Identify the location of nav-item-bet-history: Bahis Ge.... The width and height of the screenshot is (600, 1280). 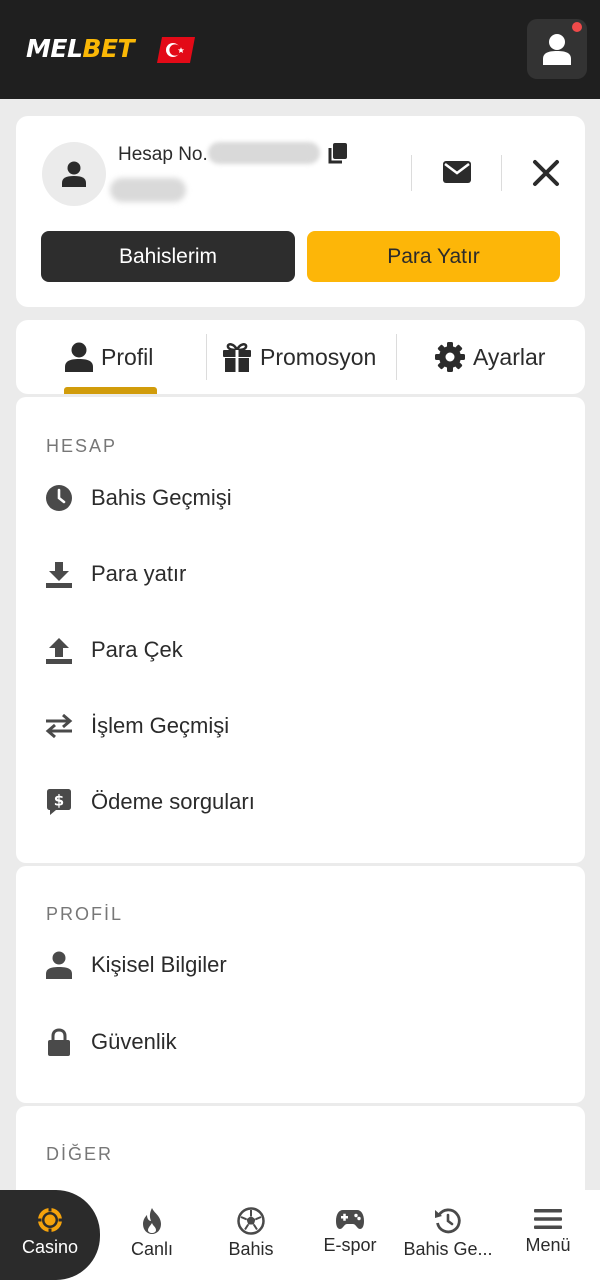
(448, 1235).